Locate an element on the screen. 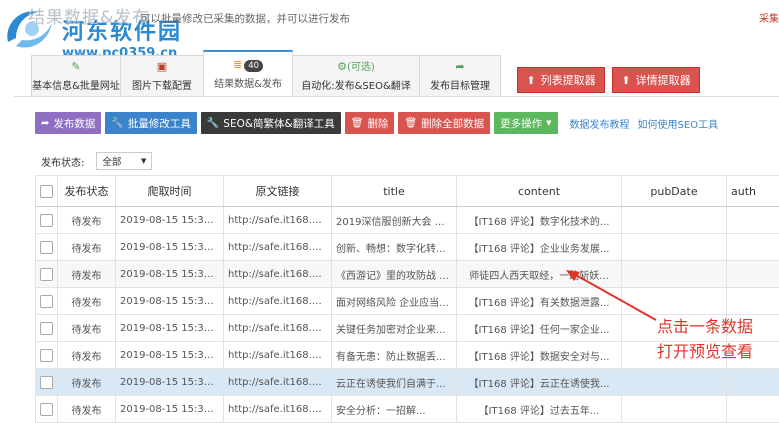  annotation-line-2: 打开预览查看 is located at coordinates (705, 351).